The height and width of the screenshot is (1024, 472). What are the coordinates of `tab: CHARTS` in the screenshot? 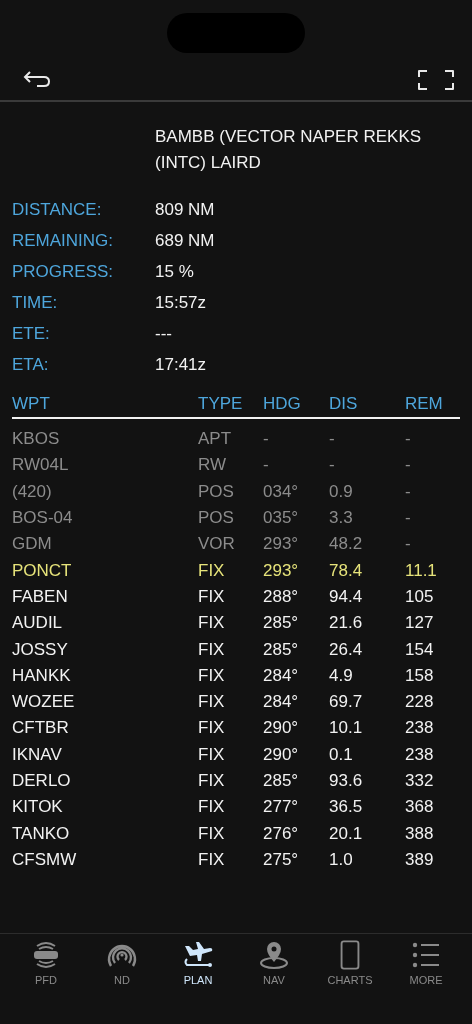 It's located at (350, 963).